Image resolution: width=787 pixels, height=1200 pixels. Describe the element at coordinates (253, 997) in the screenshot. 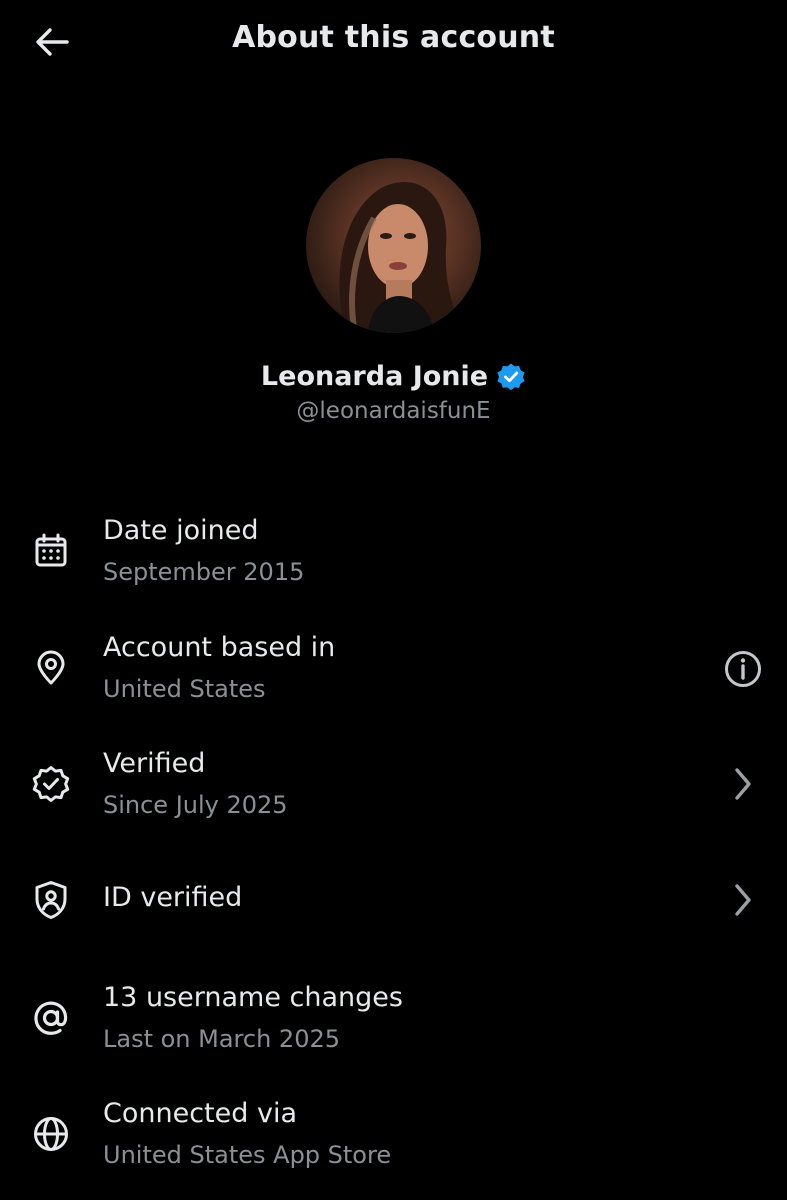

I see `row-title: 13 username changes` at that location.